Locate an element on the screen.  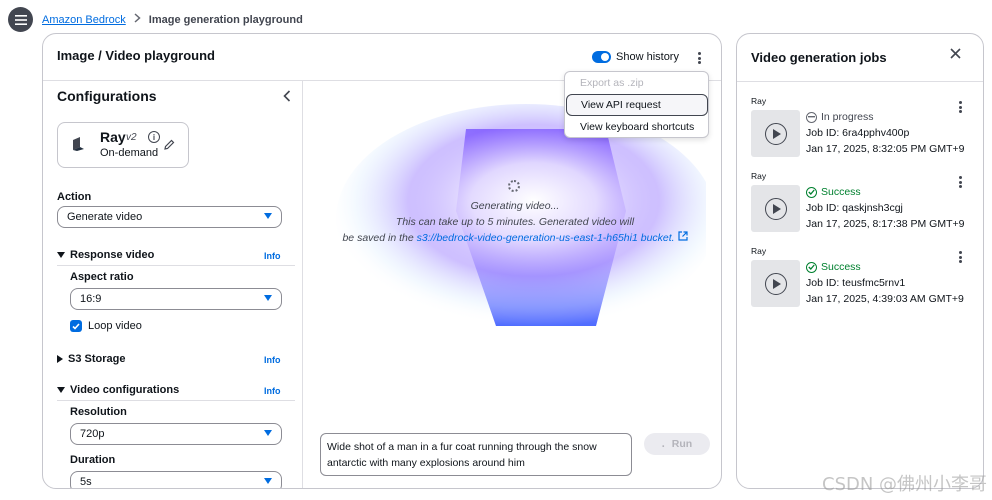
job-id: Job ID: teusfmc5rnv1 is located at coordinates (856, 283).